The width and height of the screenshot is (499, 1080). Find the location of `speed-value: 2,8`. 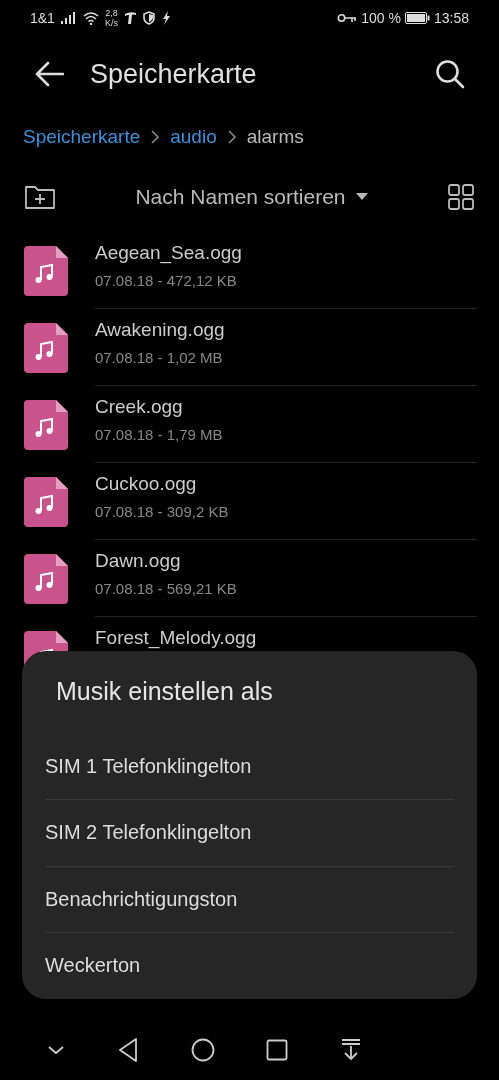

speed-value: 2,8 is located at coordinates (111, 13).